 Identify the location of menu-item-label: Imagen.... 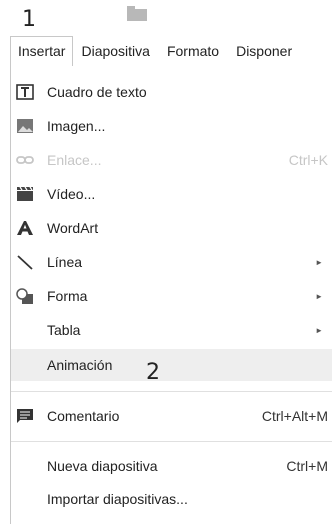
(76, 126).